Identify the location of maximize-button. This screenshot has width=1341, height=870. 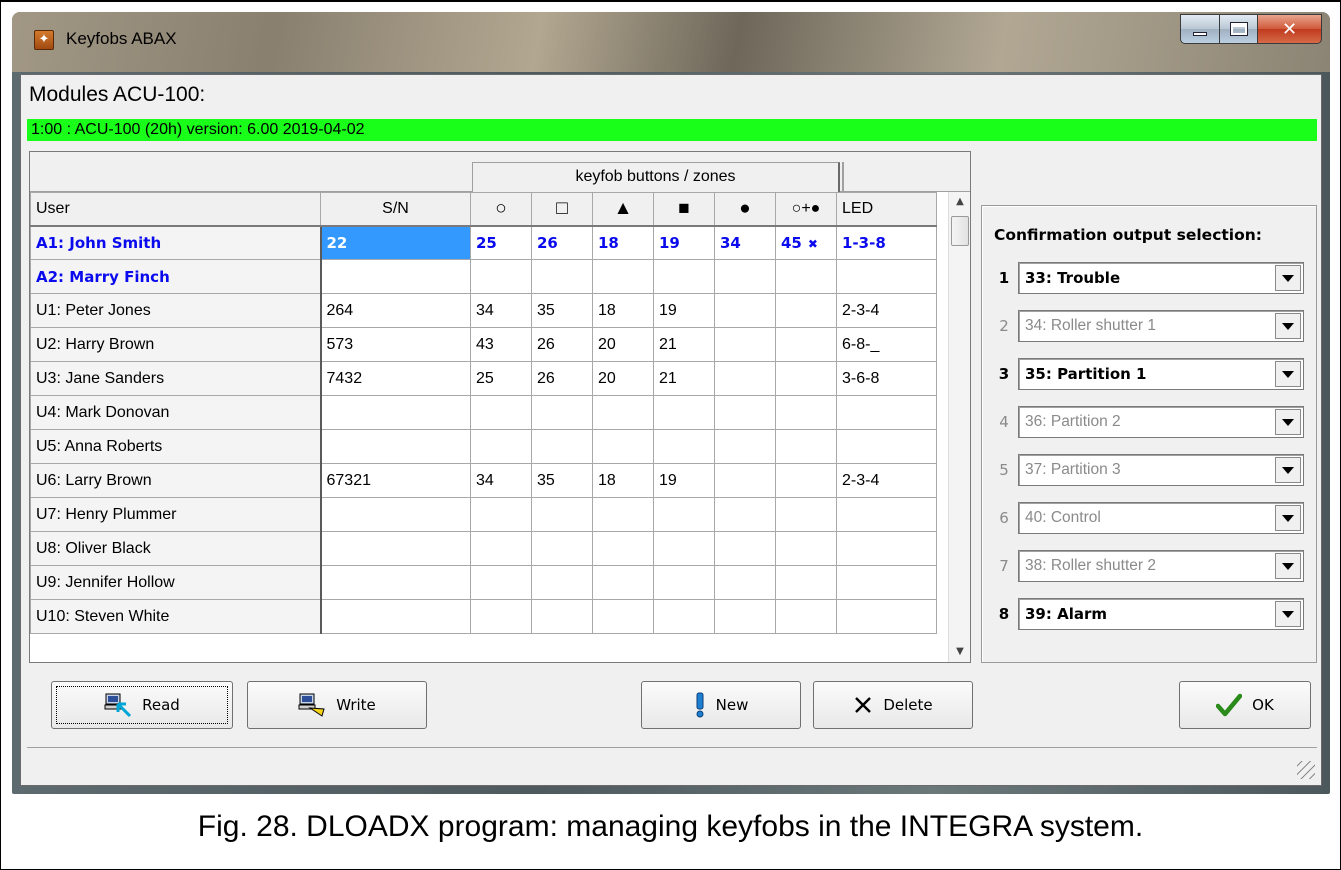
(1239, 29).